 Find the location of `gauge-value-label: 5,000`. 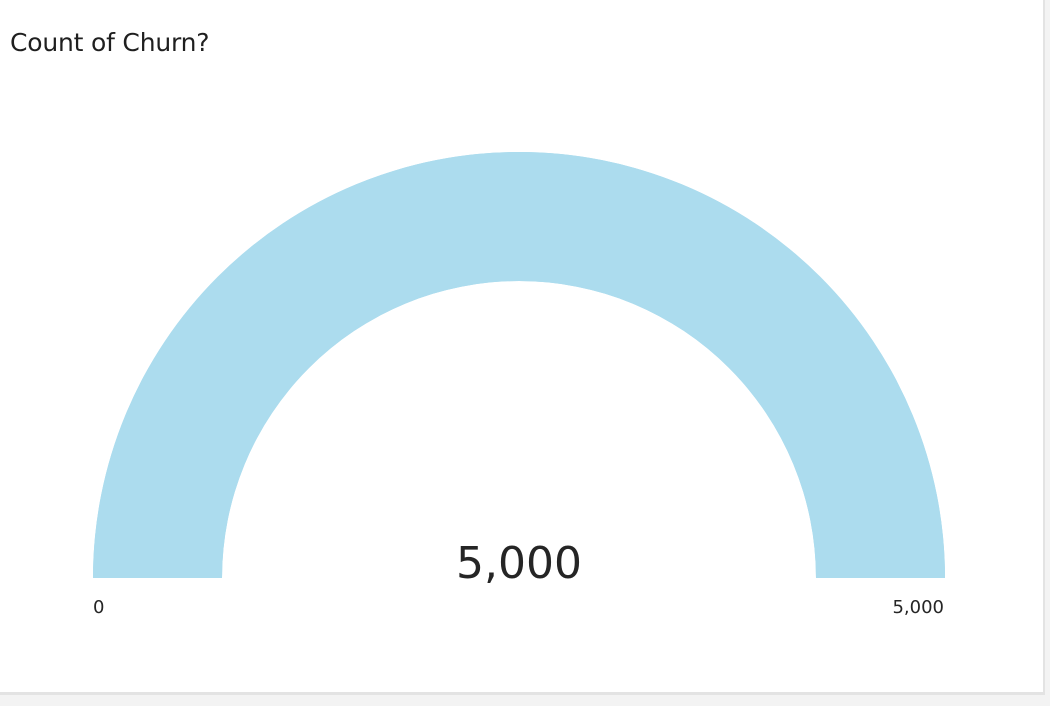

gauge-value-label: 5,000 is located at coordinates (519, 563).